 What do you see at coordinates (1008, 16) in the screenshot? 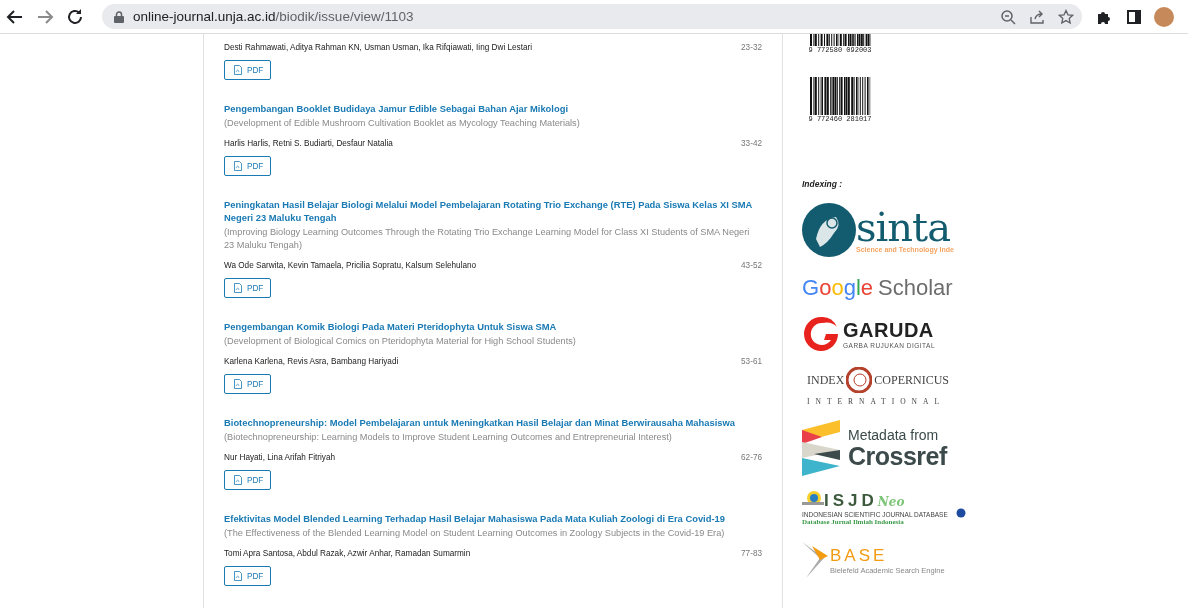
I see `zoom-out-icon` at bounding box center [1008, 16].